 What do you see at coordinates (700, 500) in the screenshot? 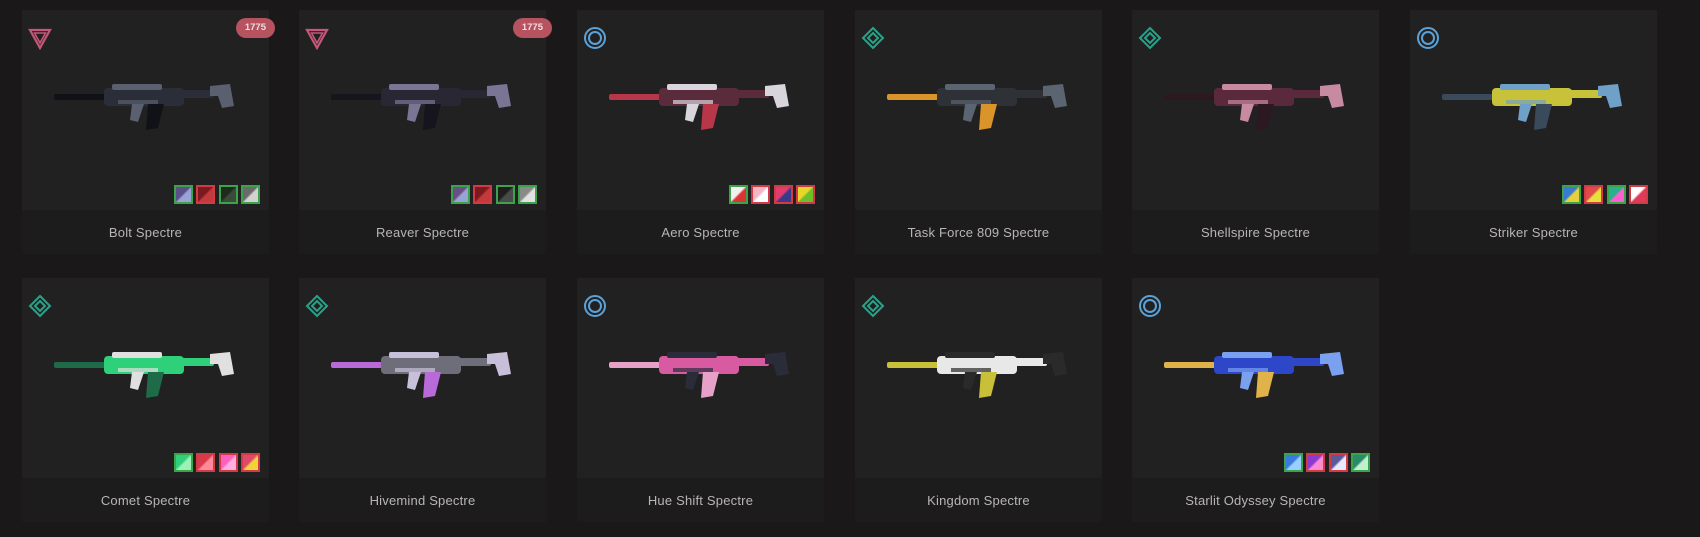
I see `skin-name: Hue Shift Spectre` at bounding box center [700, 500].